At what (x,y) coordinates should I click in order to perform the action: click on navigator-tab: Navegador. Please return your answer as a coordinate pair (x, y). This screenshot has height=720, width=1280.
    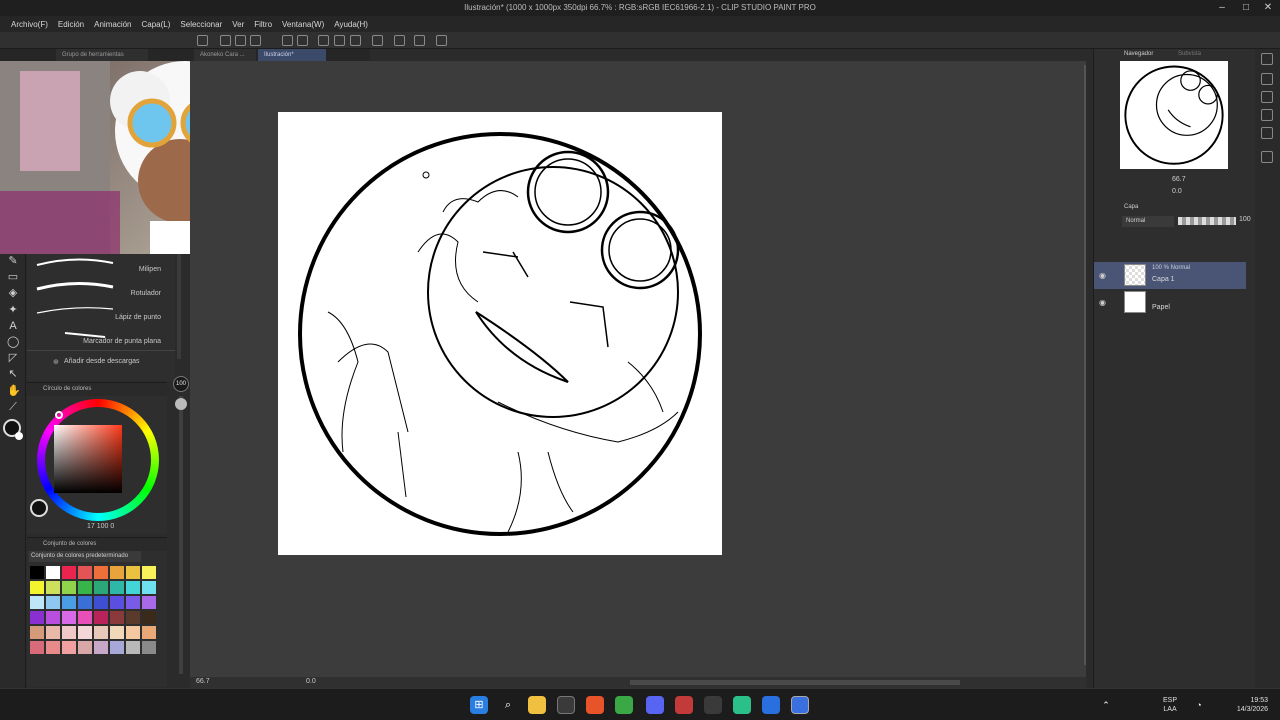
    Looking at the image, I should click on (1138, 54).